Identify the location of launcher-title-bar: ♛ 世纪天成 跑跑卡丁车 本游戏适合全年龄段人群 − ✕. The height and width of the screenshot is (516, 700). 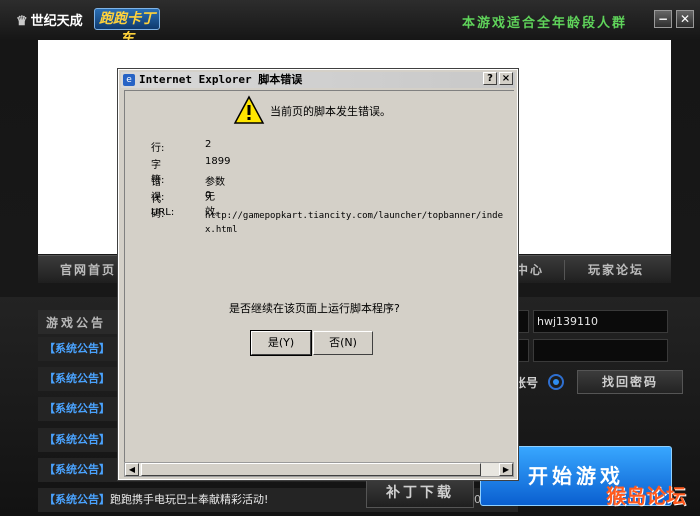
(350, 23).